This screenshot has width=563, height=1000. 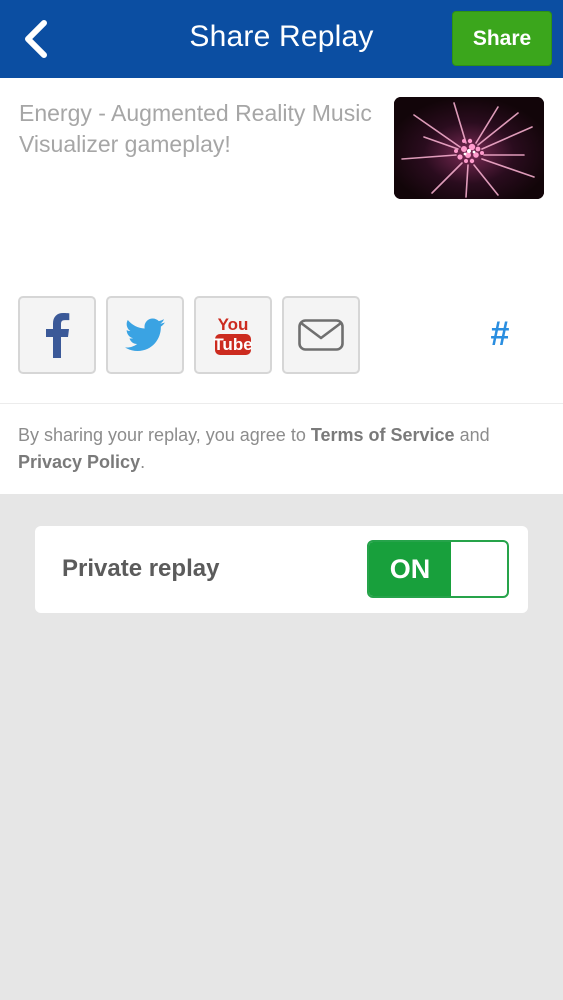 I want to click on terms-and: and, so click(x=472, y=435).